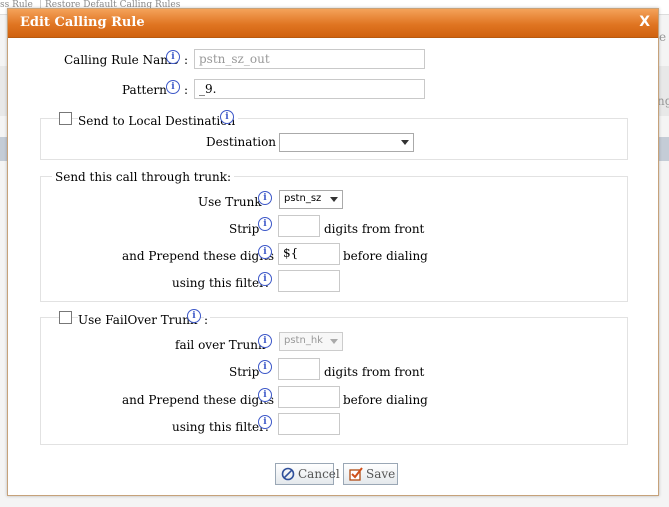 Image resolution: width=669 pixels, height=507 pixels. I want to click on send-to-local-destination-checkbox, so click(65, 118).